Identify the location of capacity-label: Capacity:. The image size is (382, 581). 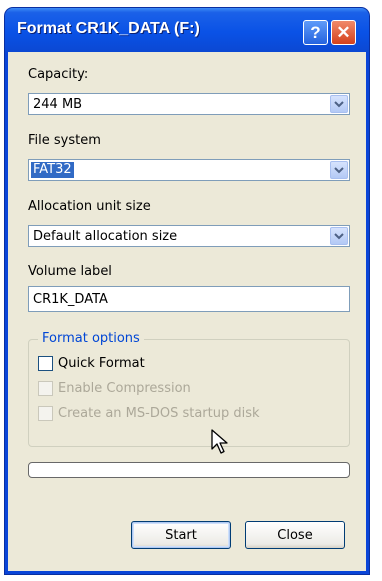
(58, 74).